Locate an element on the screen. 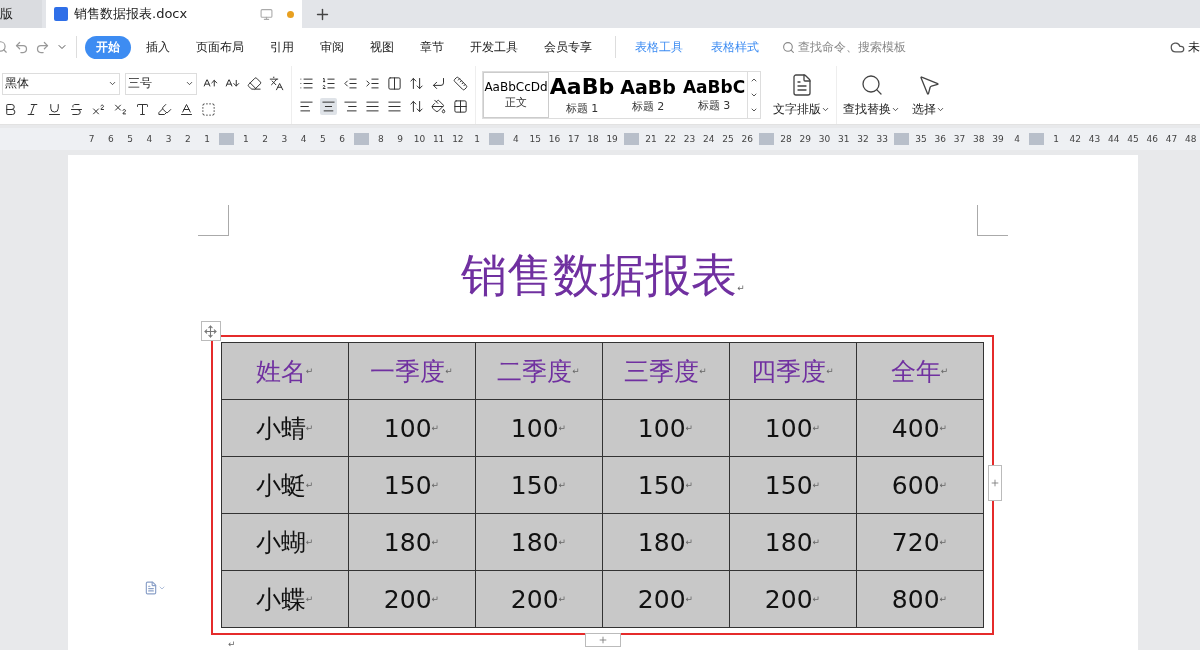 Image resolution: width=1200 pixels, height=650 pixels. ruler-number: 26 is located at coordinates (747, 139).